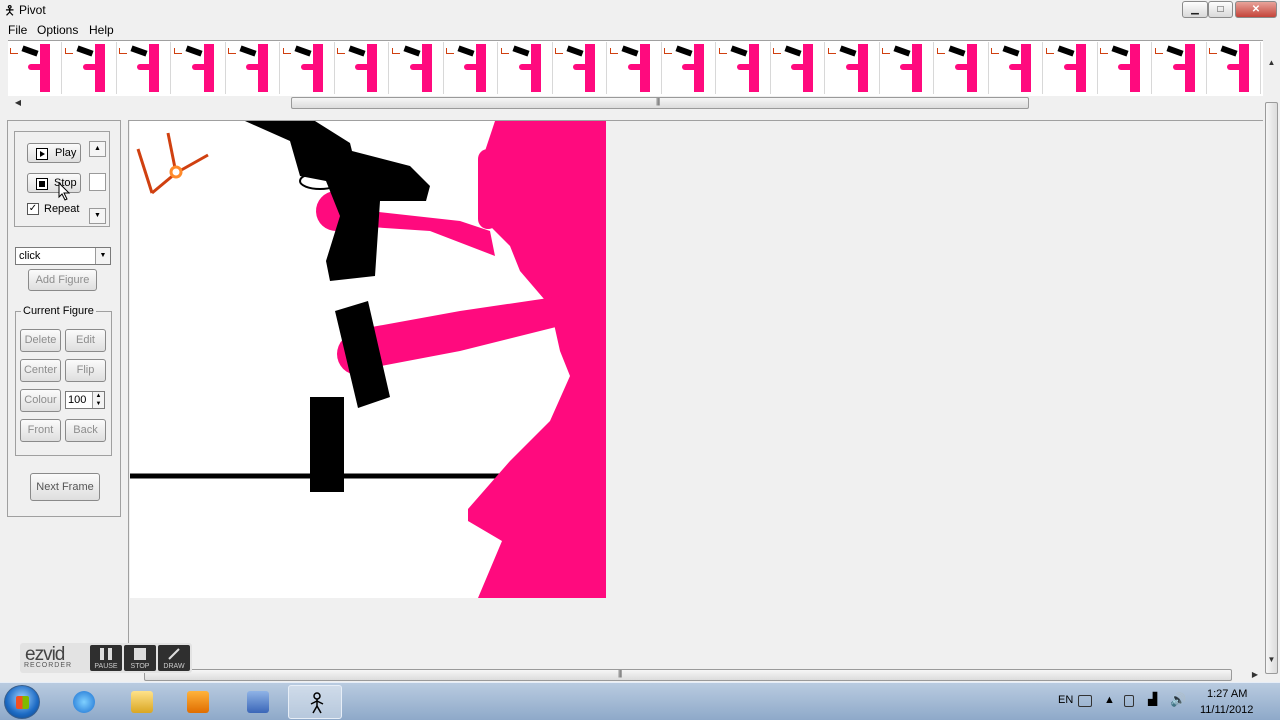 This screenshot has width=1280, height=720. I want to click on clock-time: 1:27 AM, so click(1227, 694).